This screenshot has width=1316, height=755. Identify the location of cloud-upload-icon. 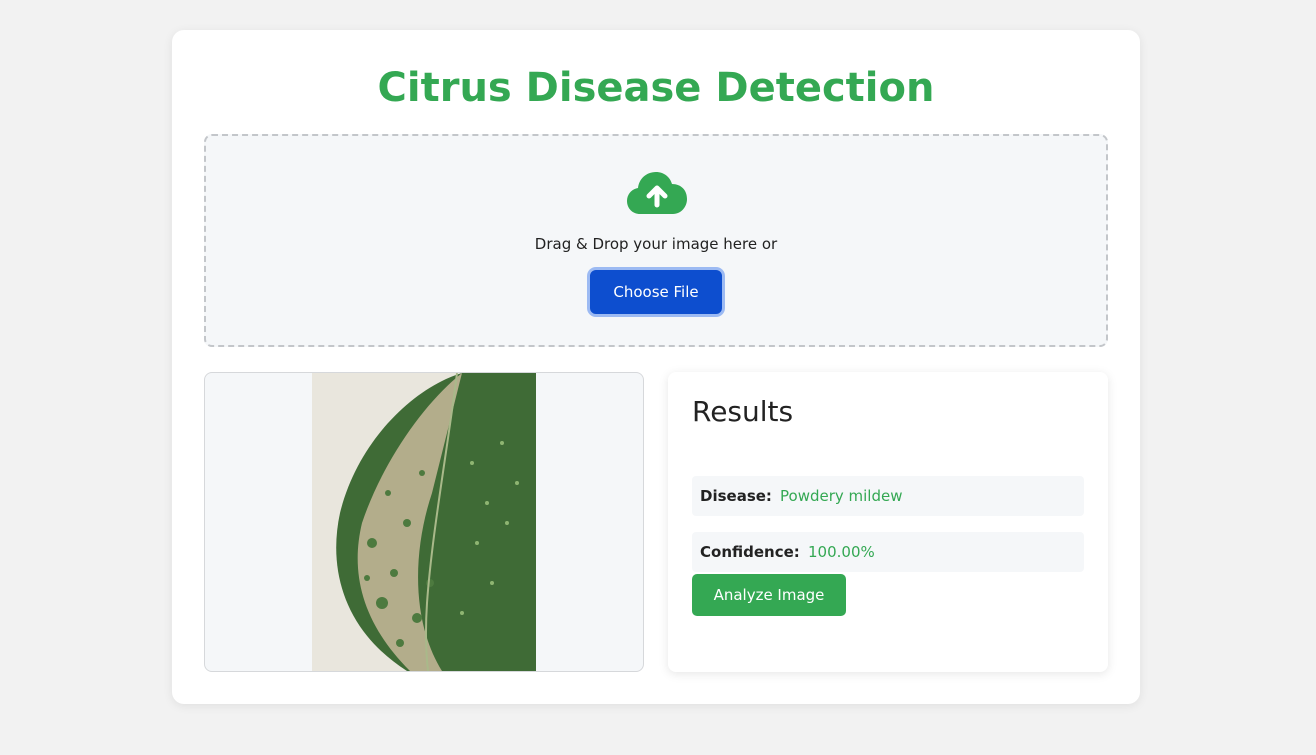
(657, 193).